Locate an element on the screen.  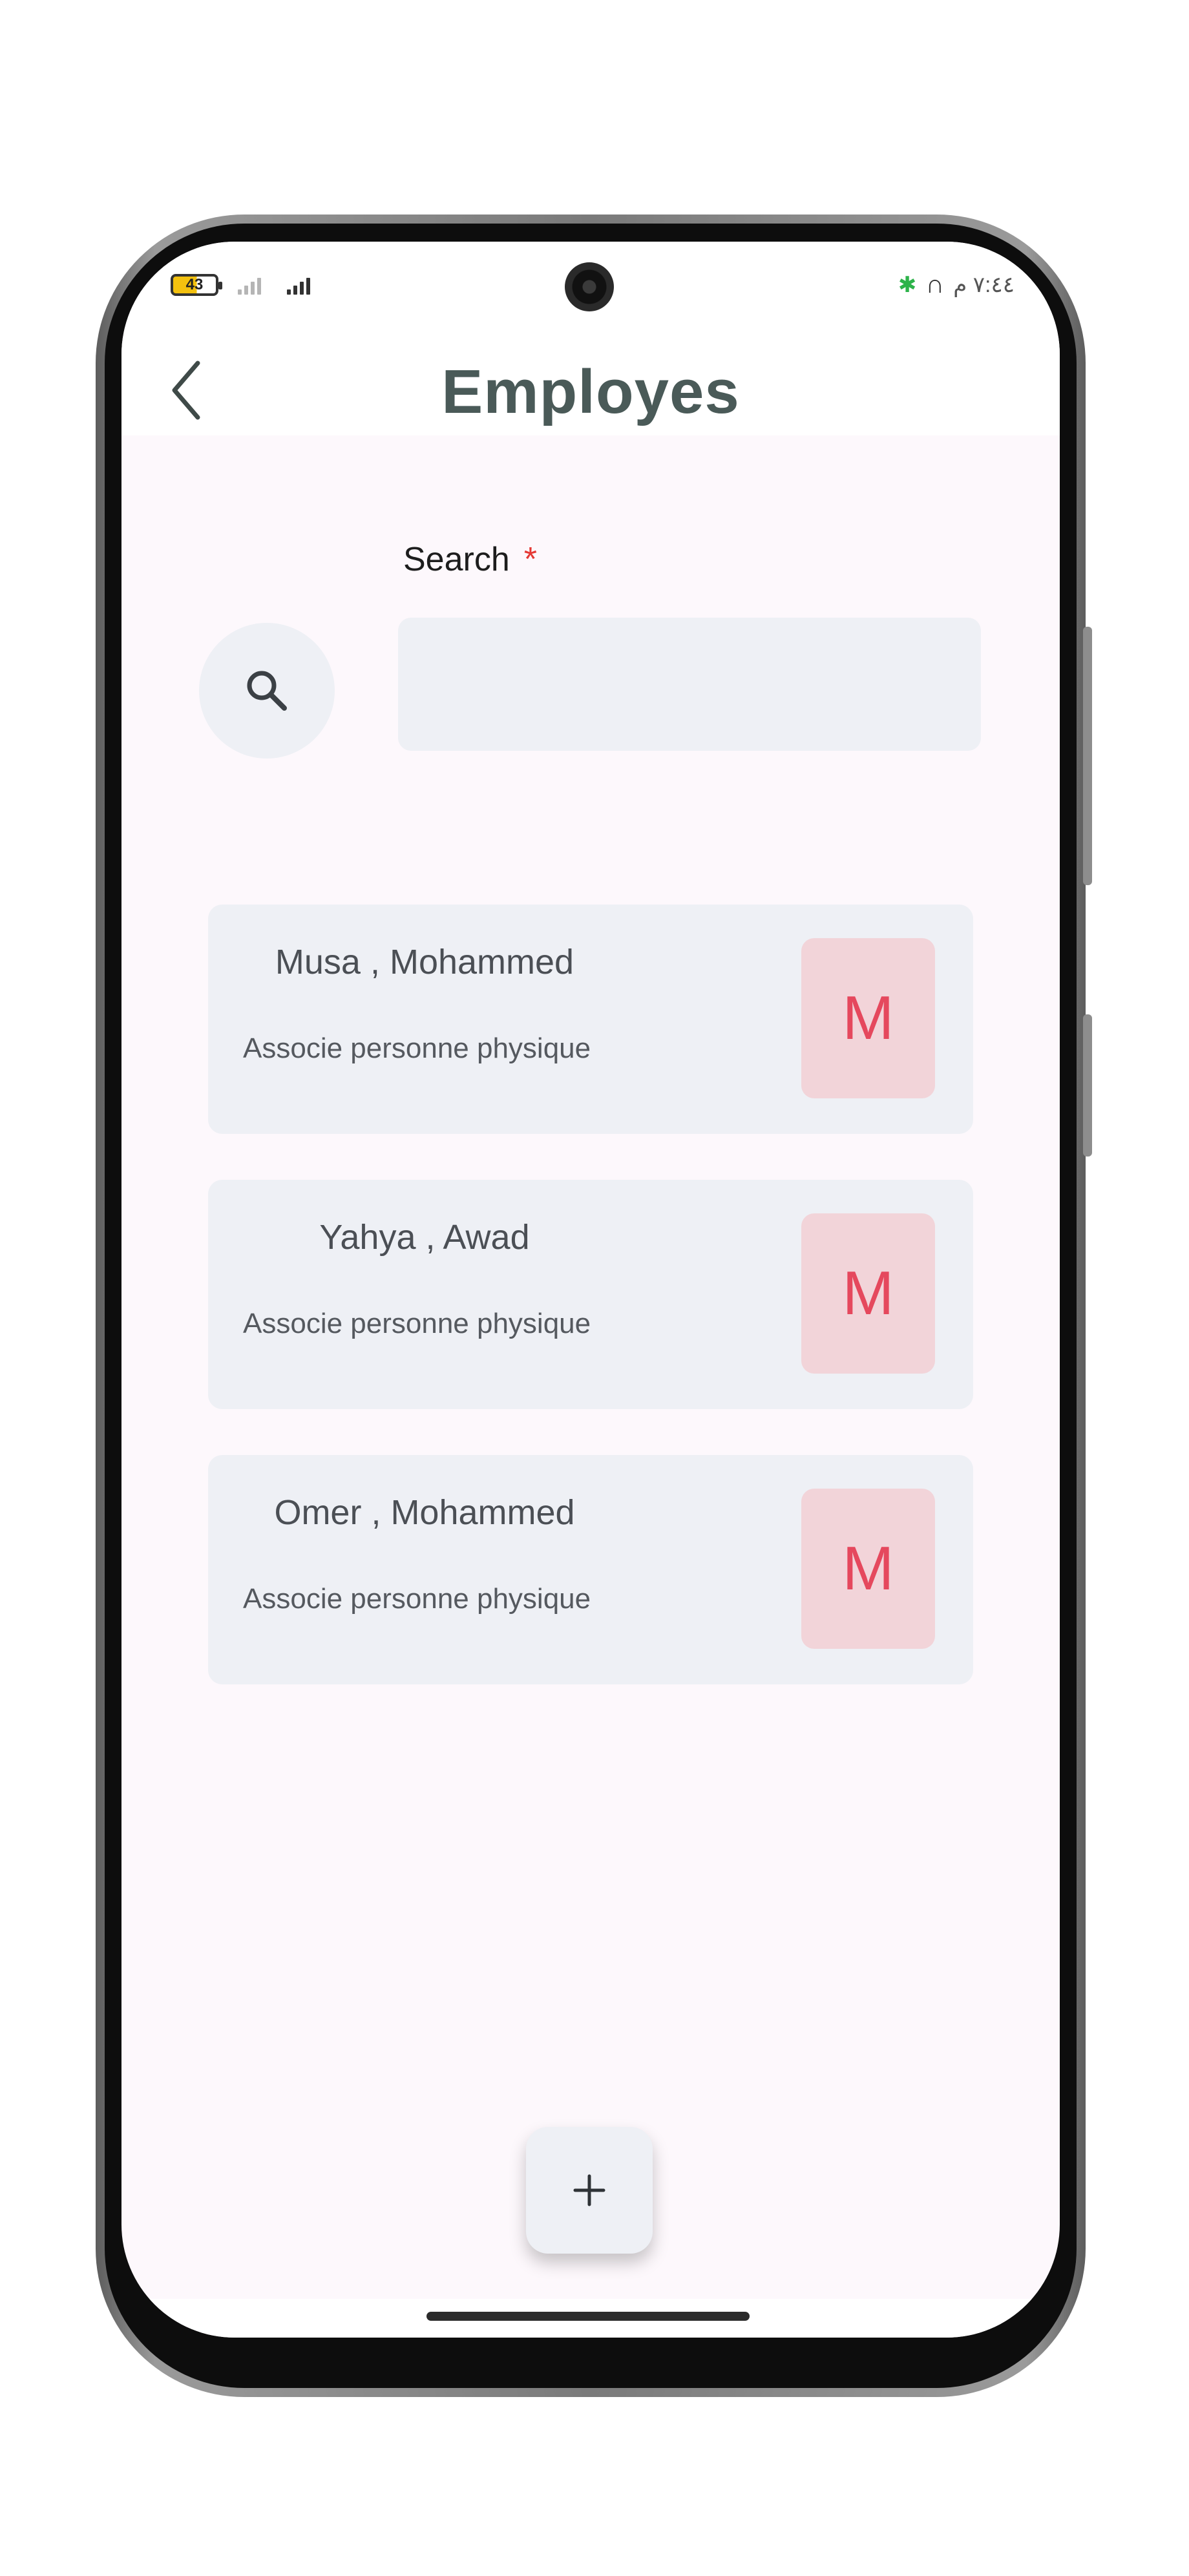
search-button is located at coordinates (267, 691).